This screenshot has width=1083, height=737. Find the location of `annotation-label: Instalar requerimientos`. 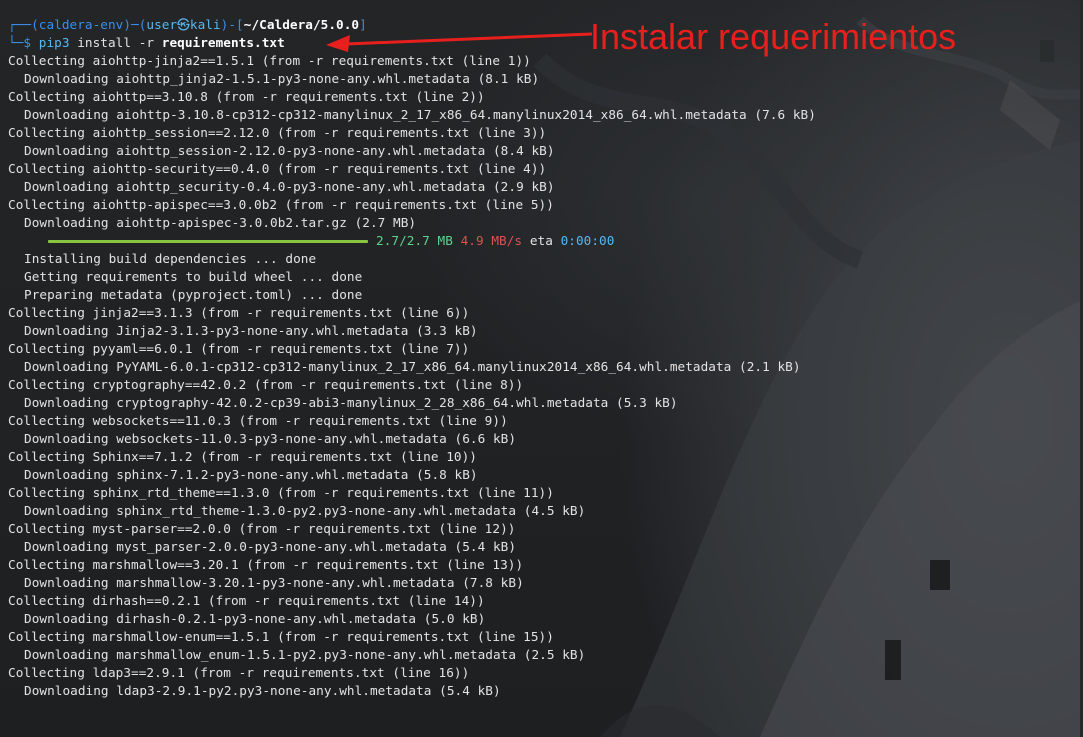

annotation-label: Instalar requerimientos is located at coordinates (773, 36).